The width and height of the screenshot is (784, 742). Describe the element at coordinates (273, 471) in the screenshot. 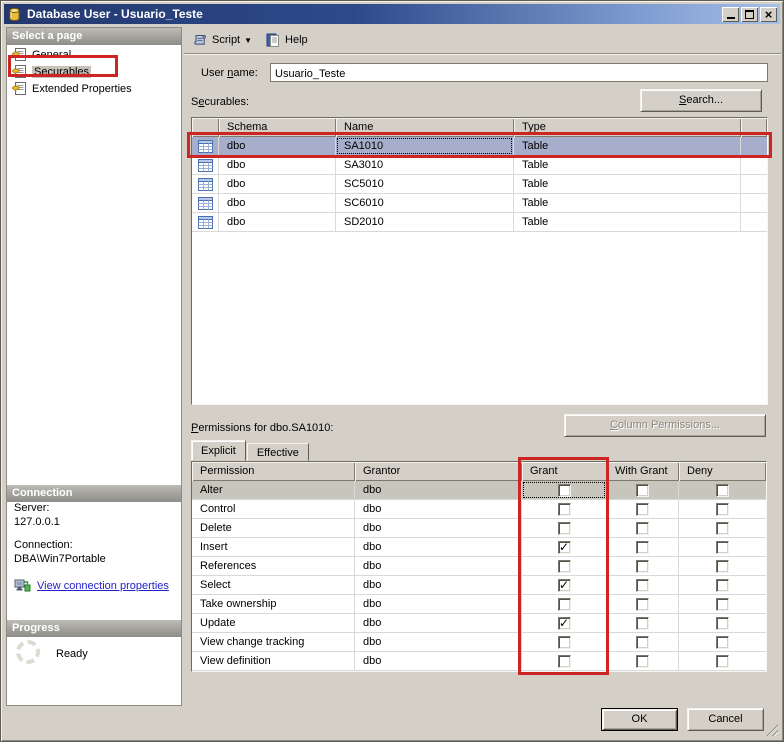

I see `column-header-permission: Permission` at that location.